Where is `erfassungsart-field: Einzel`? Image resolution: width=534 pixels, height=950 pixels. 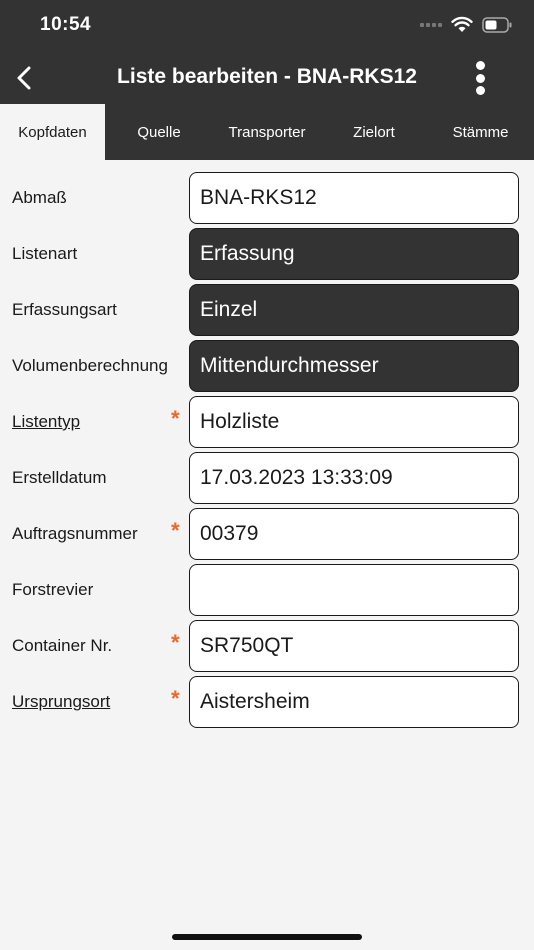
erfassungsart-field: Einzel is located at coordinates (354, 310).